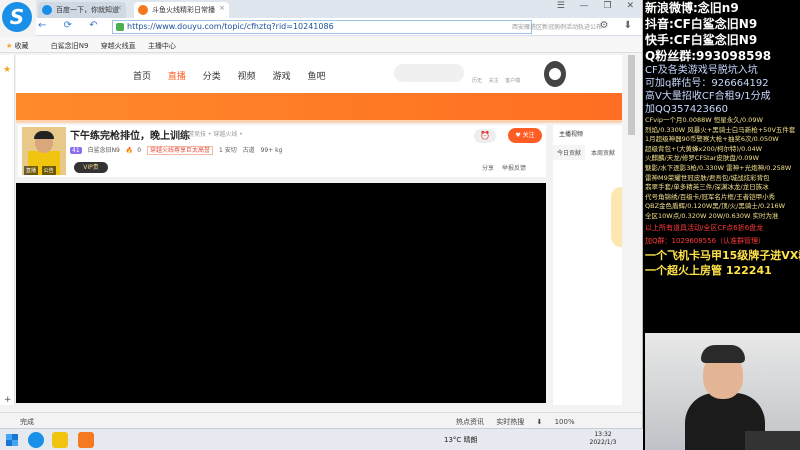 The height and width of the screenshot is (450, 800). What do you see at coordinates (461, 440) in the screenshot?
I see `weather: 13°C 晴朗` at bounding box center [461, 440].